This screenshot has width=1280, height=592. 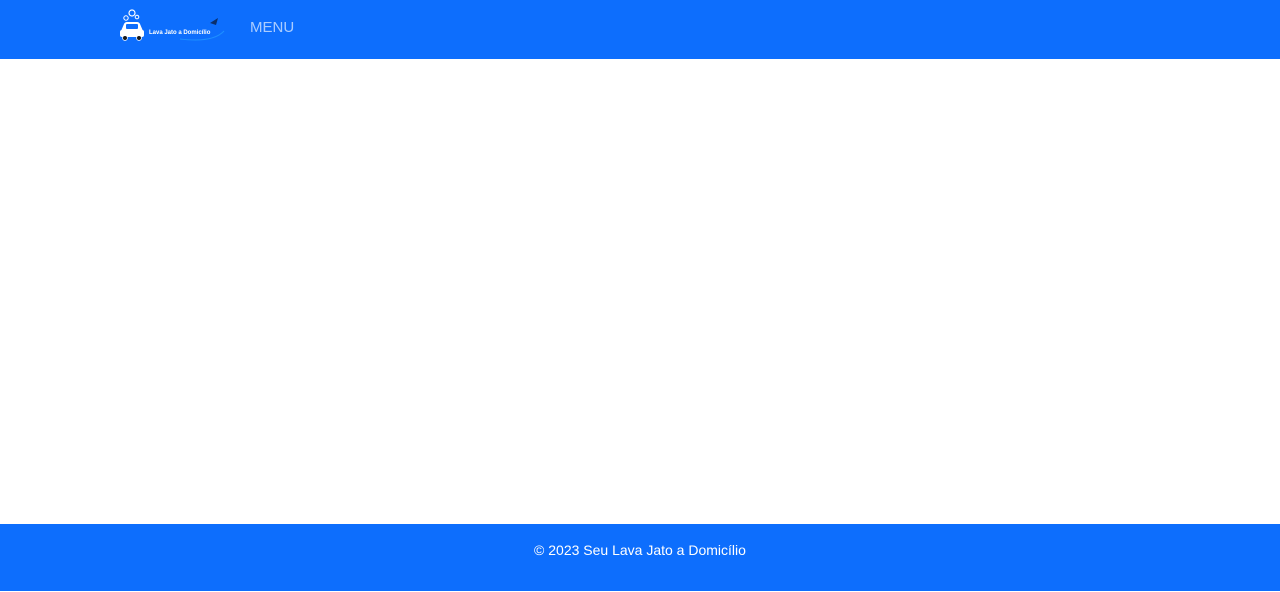 What do you see at coordinates (180, 33) in the screenshot?
I see `brand-logo-text: Lava Jato a Domicílio` at bounding box center [180, 33].